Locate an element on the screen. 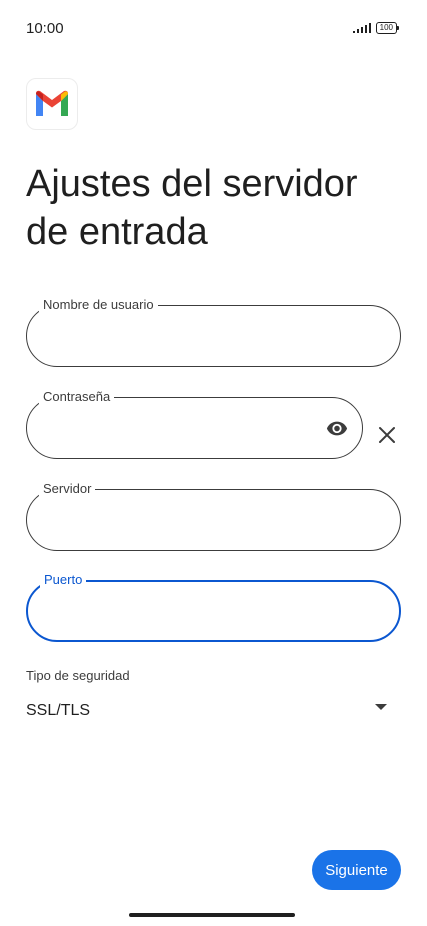 This screenshot has width=427, height=926. port-input is located at coordinates (213, 612).